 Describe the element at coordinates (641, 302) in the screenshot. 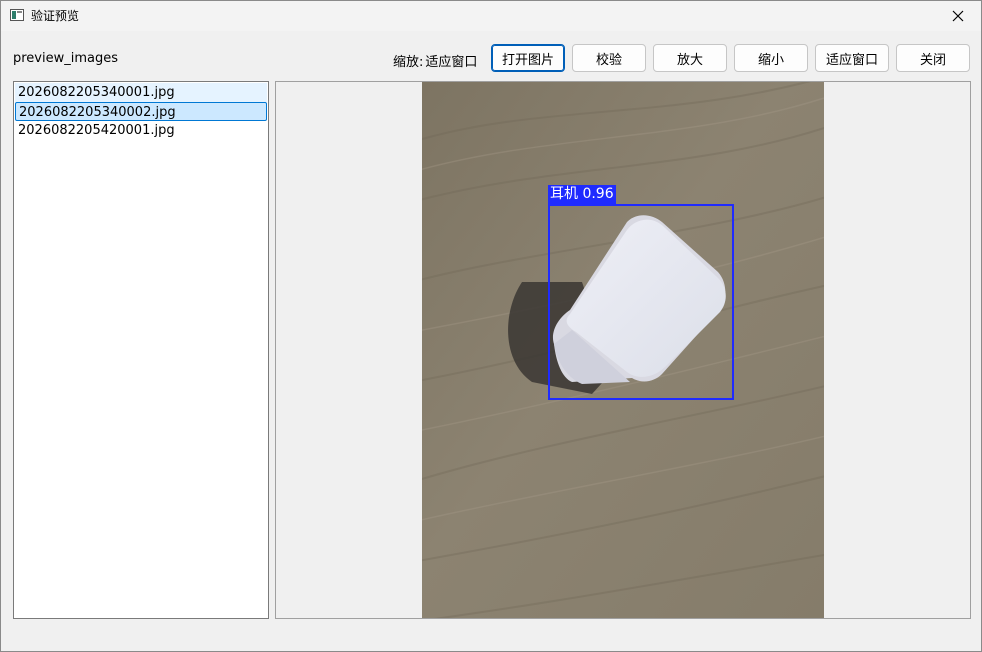

I see `detection-bounding-box` at that location.